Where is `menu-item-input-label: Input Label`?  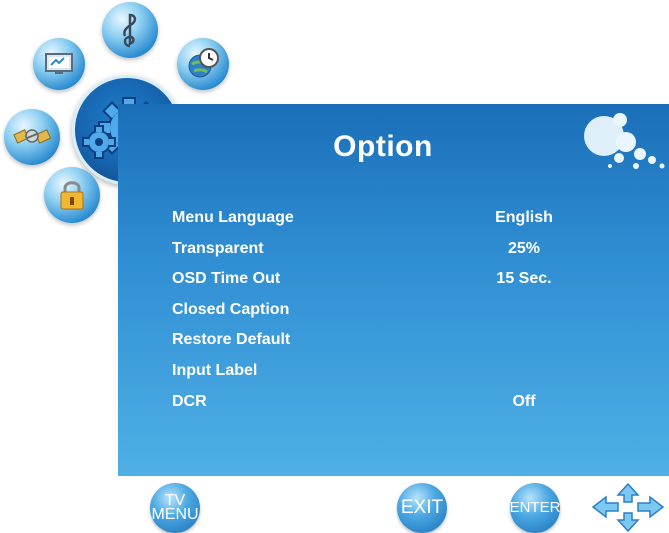 menu-item-input-label: Input Label is located at coordinates (214, 371).